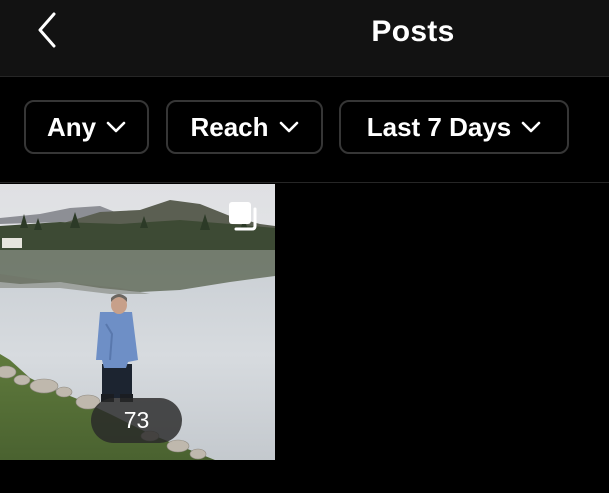 The width and height of the screenshot is (609, 493). I want to click on filter-reach-dropdown: Reach, so click(244, 127).